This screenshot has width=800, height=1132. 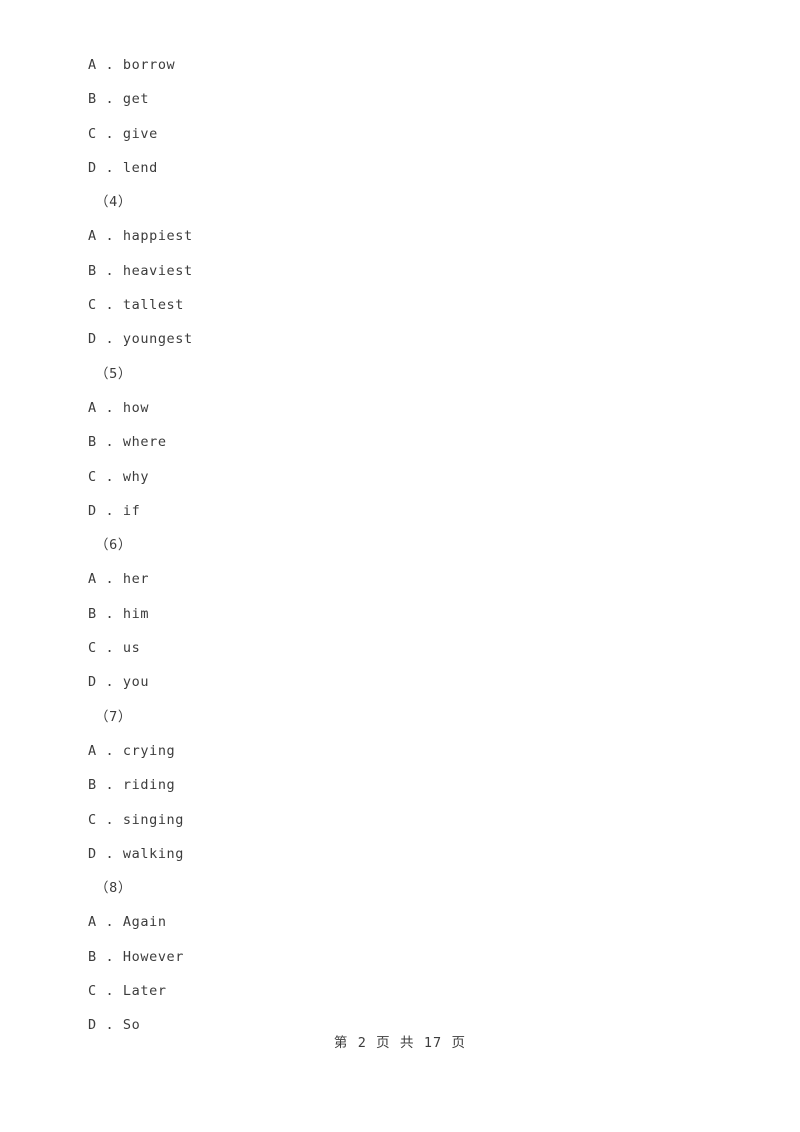 I want to click on question-number: （8）, so click(x=113, y=888).